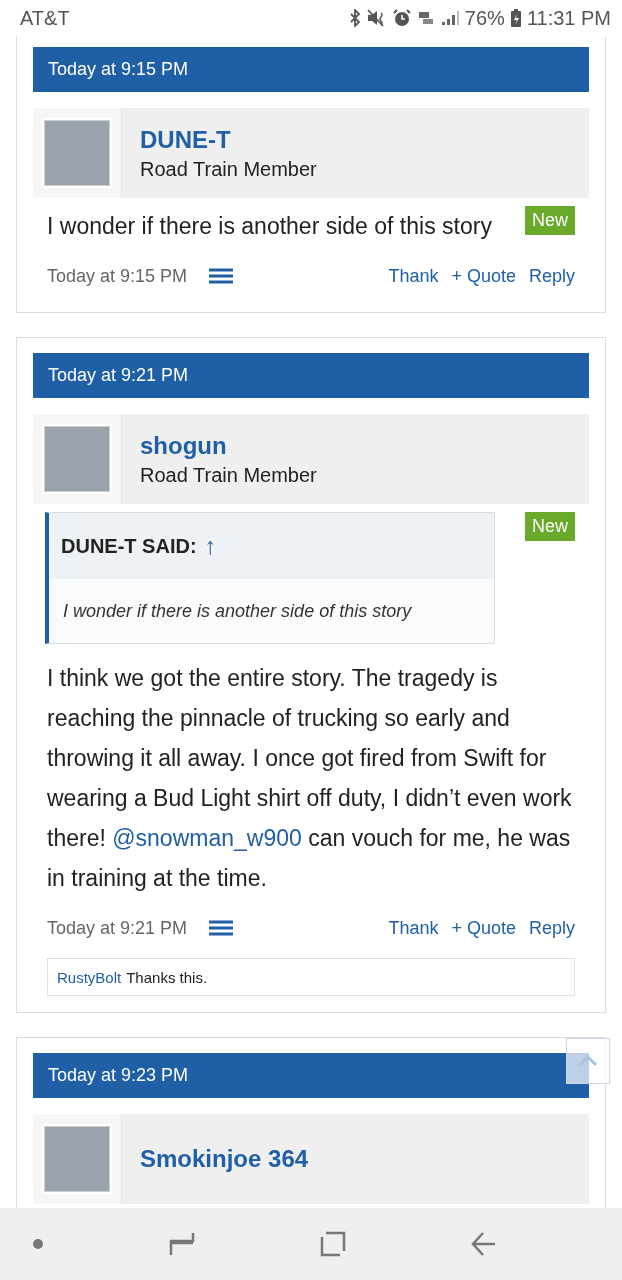 This screenshot has height=1280, width=622. Describe the element at coordinates (568, 18) in the screenshot. I see `clock-time: 11:31 PM` at that location.